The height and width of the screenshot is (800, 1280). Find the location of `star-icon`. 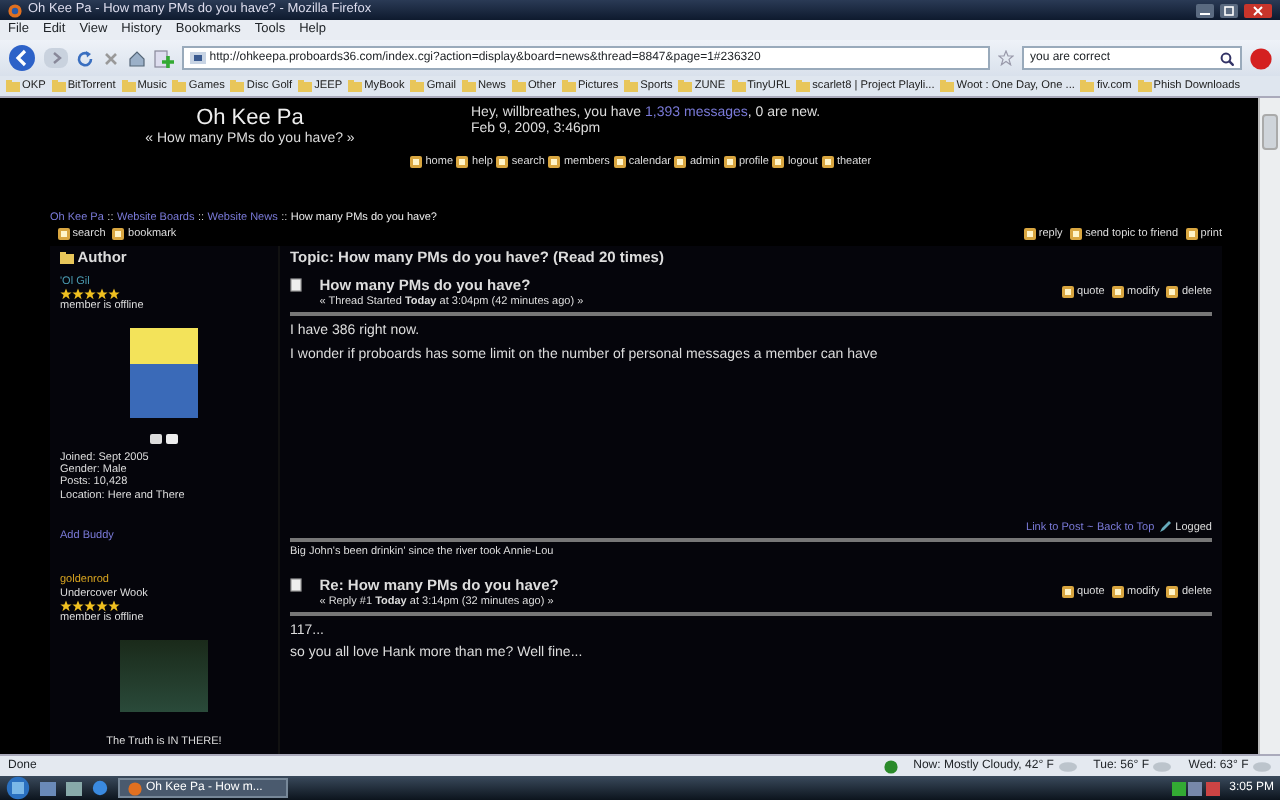

star-icon is located at coordinates (1006, 58).